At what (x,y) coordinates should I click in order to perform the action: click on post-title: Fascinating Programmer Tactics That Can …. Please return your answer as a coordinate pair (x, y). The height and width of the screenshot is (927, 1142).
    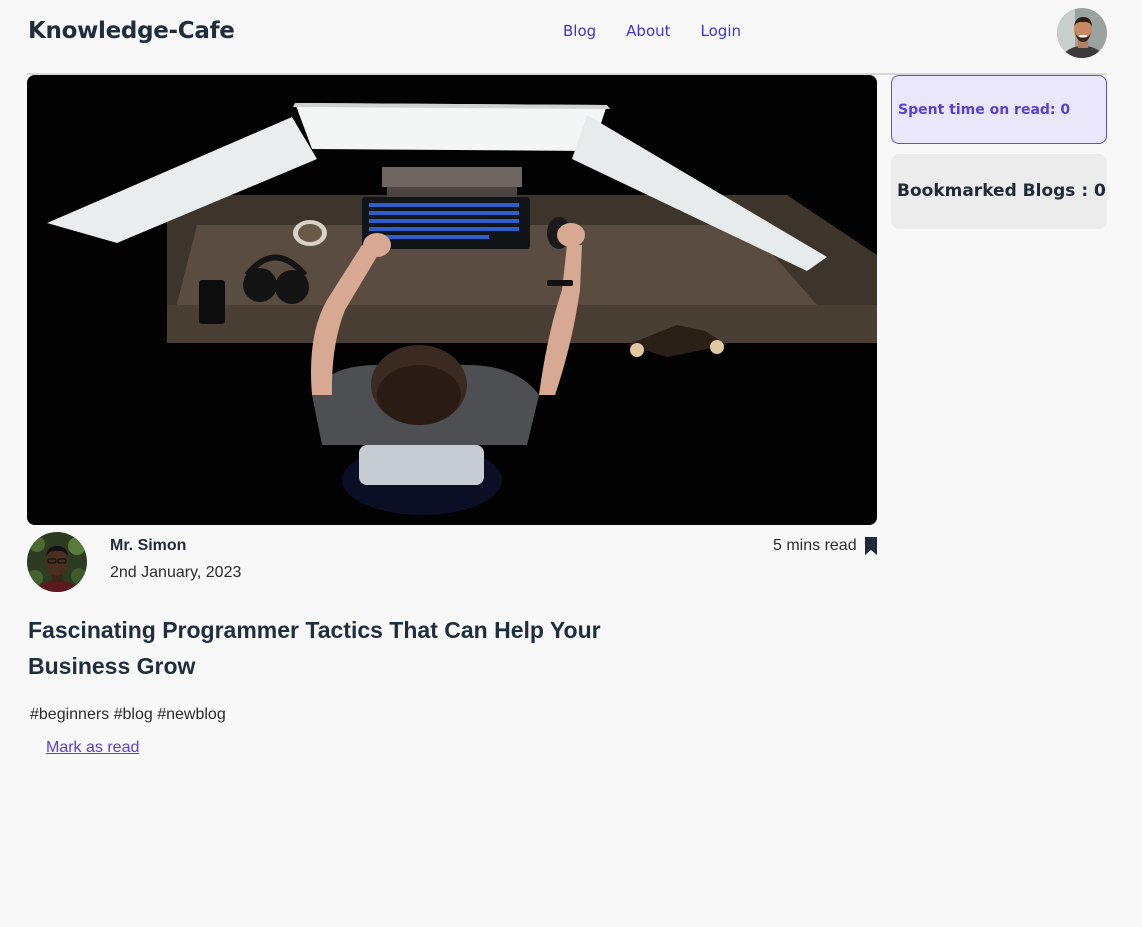
    Looking at the image, I should click on (314, 648).